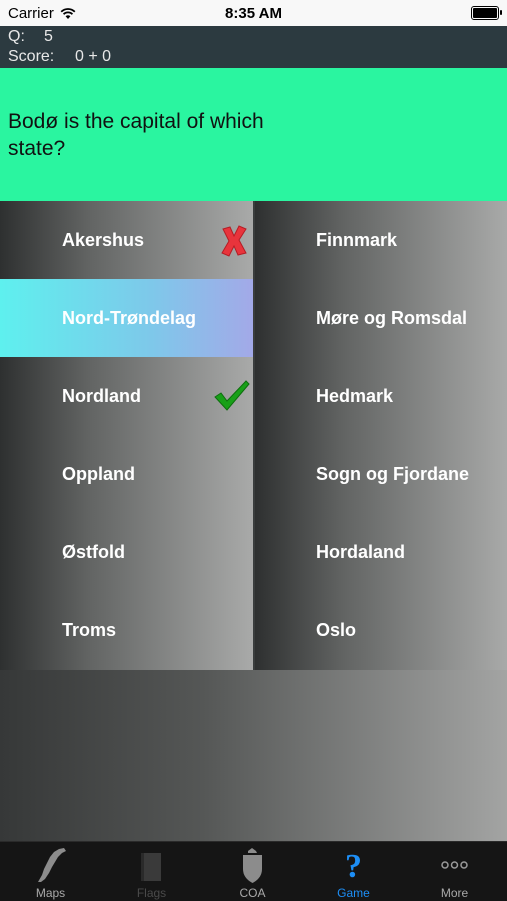 The width and height of the screenshot is (507, 901). What do you see at coordinates (392, 474) in the screenshot?
I see `answer-label: Sogn og Fjordane` at bounding box center [392, 474].